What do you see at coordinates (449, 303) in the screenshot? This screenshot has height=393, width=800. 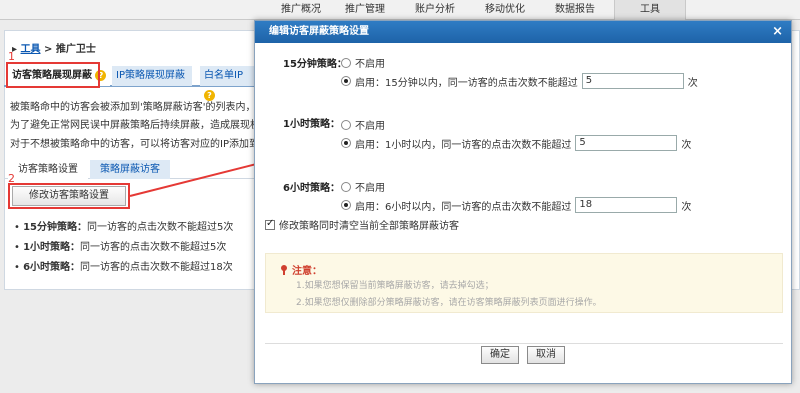 I see `notice-line: 2.如果您想仅删除部分策略屏蔽访客，请在访客策略屏蔽列表页面进行操作。` at bounding box center [449, 303].